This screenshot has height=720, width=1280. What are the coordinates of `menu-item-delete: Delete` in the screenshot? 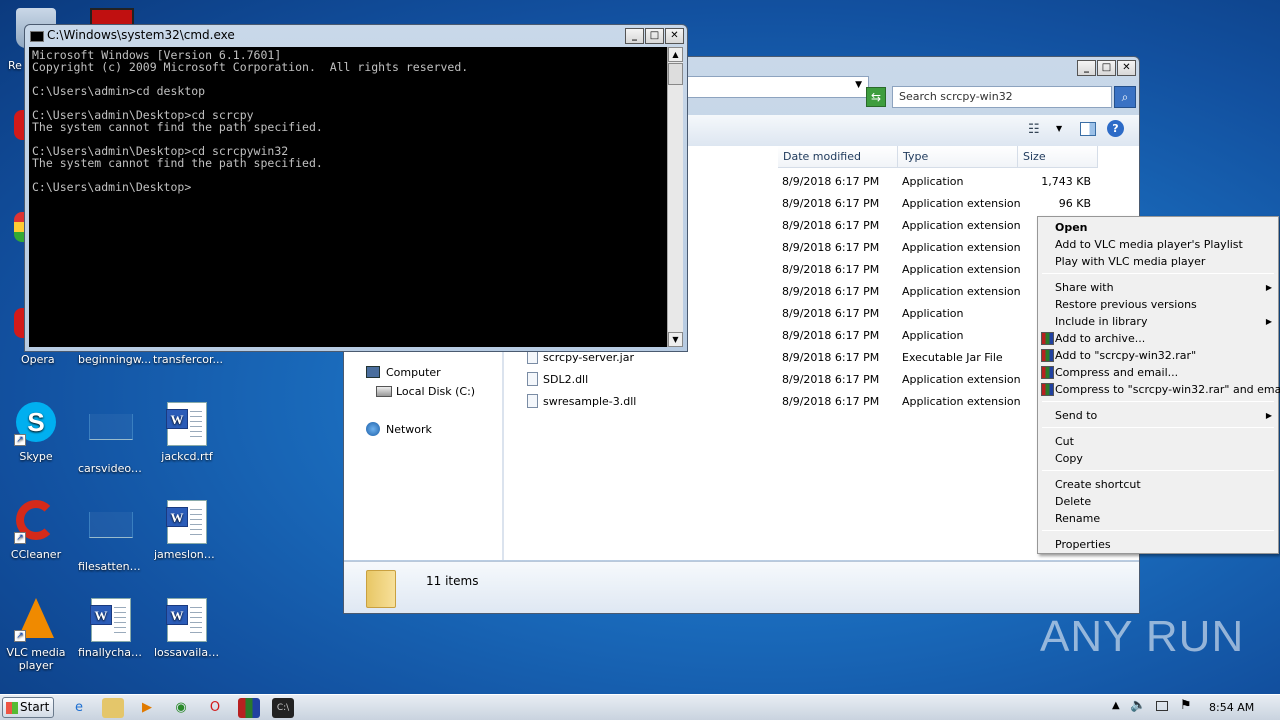 It's located at (1073, 501).